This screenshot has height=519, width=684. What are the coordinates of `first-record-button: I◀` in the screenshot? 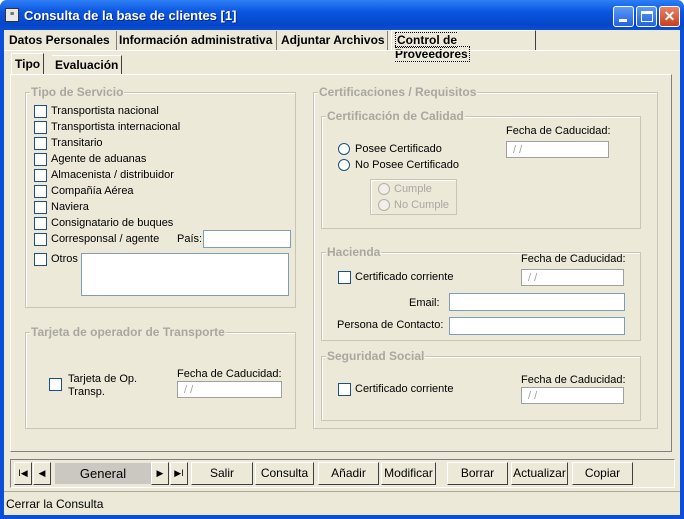 It's located at (23, 473).